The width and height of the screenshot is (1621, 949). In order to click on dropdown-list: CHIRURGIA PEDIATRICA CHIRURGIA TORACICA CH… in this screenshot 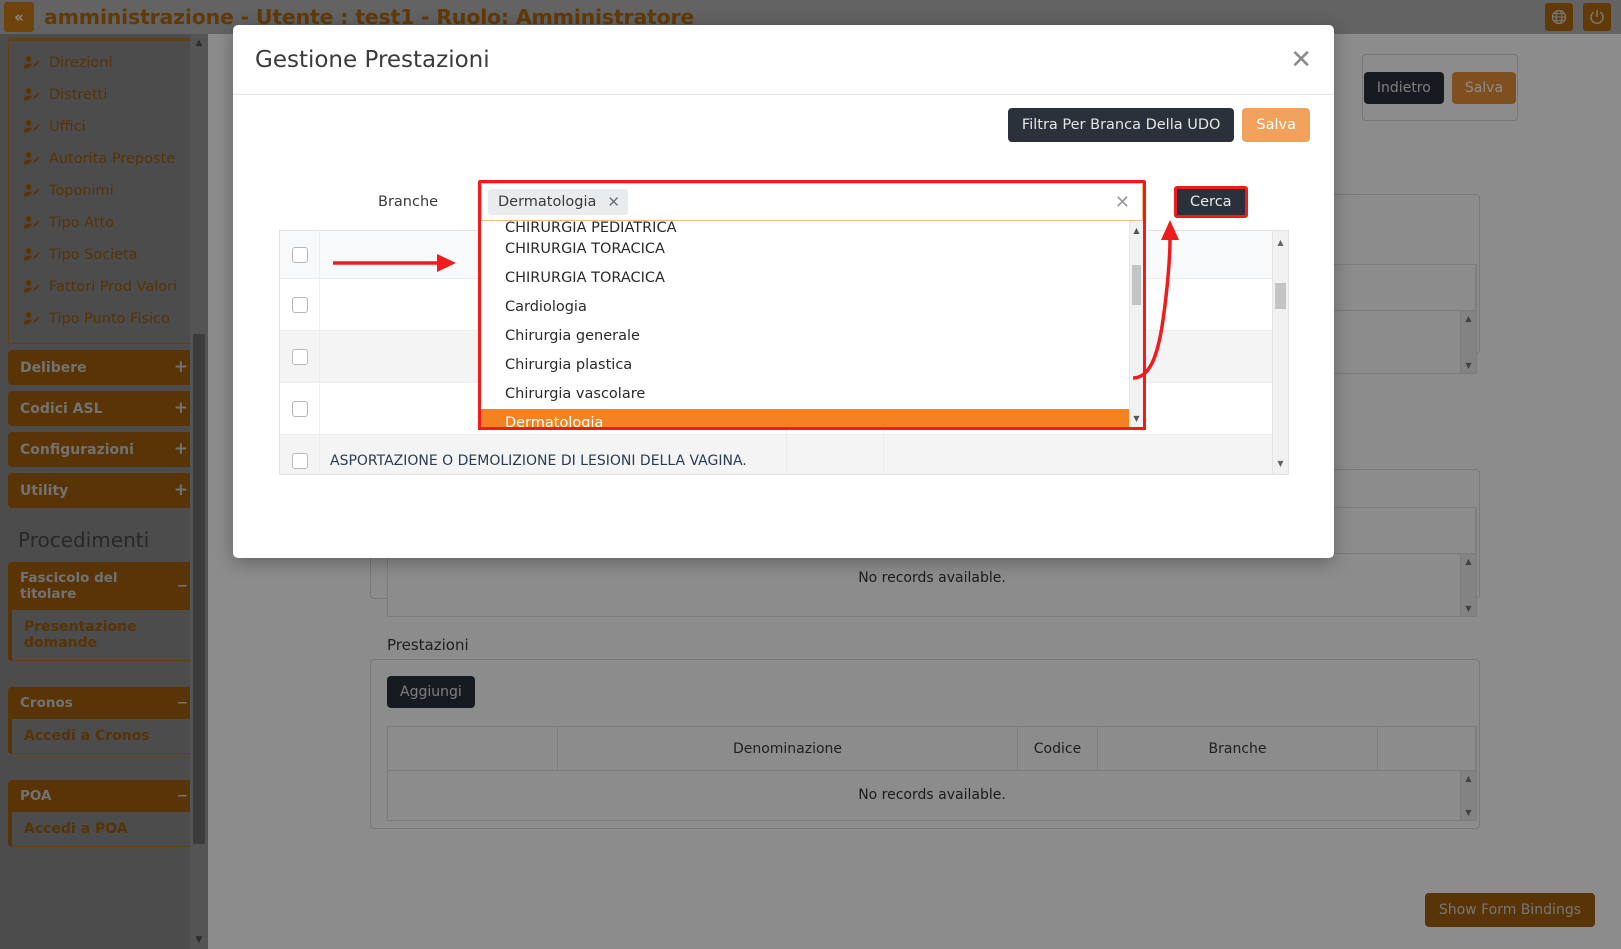, I will do `click(812, 324)`.